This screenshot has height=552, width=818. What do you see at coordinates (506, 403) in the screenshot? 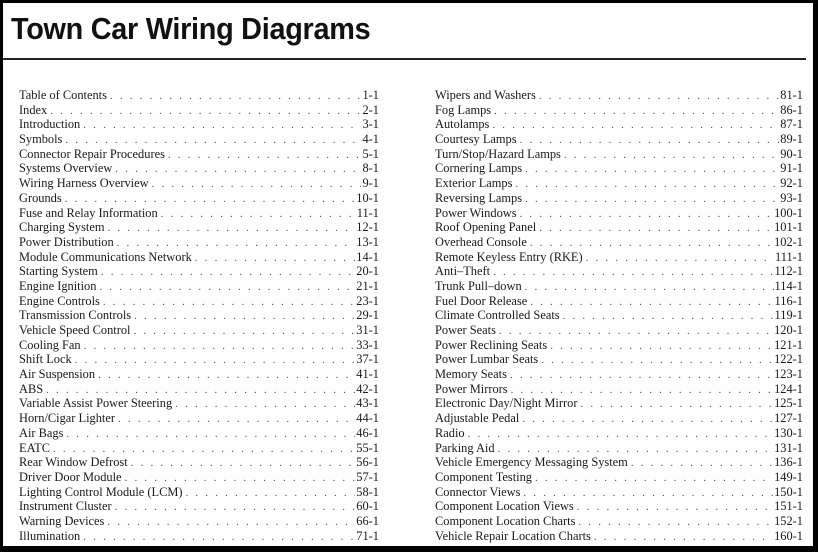
I see `toc-entry-label: Electronic Day/Night Mirror` at bounding box center [506, 403].